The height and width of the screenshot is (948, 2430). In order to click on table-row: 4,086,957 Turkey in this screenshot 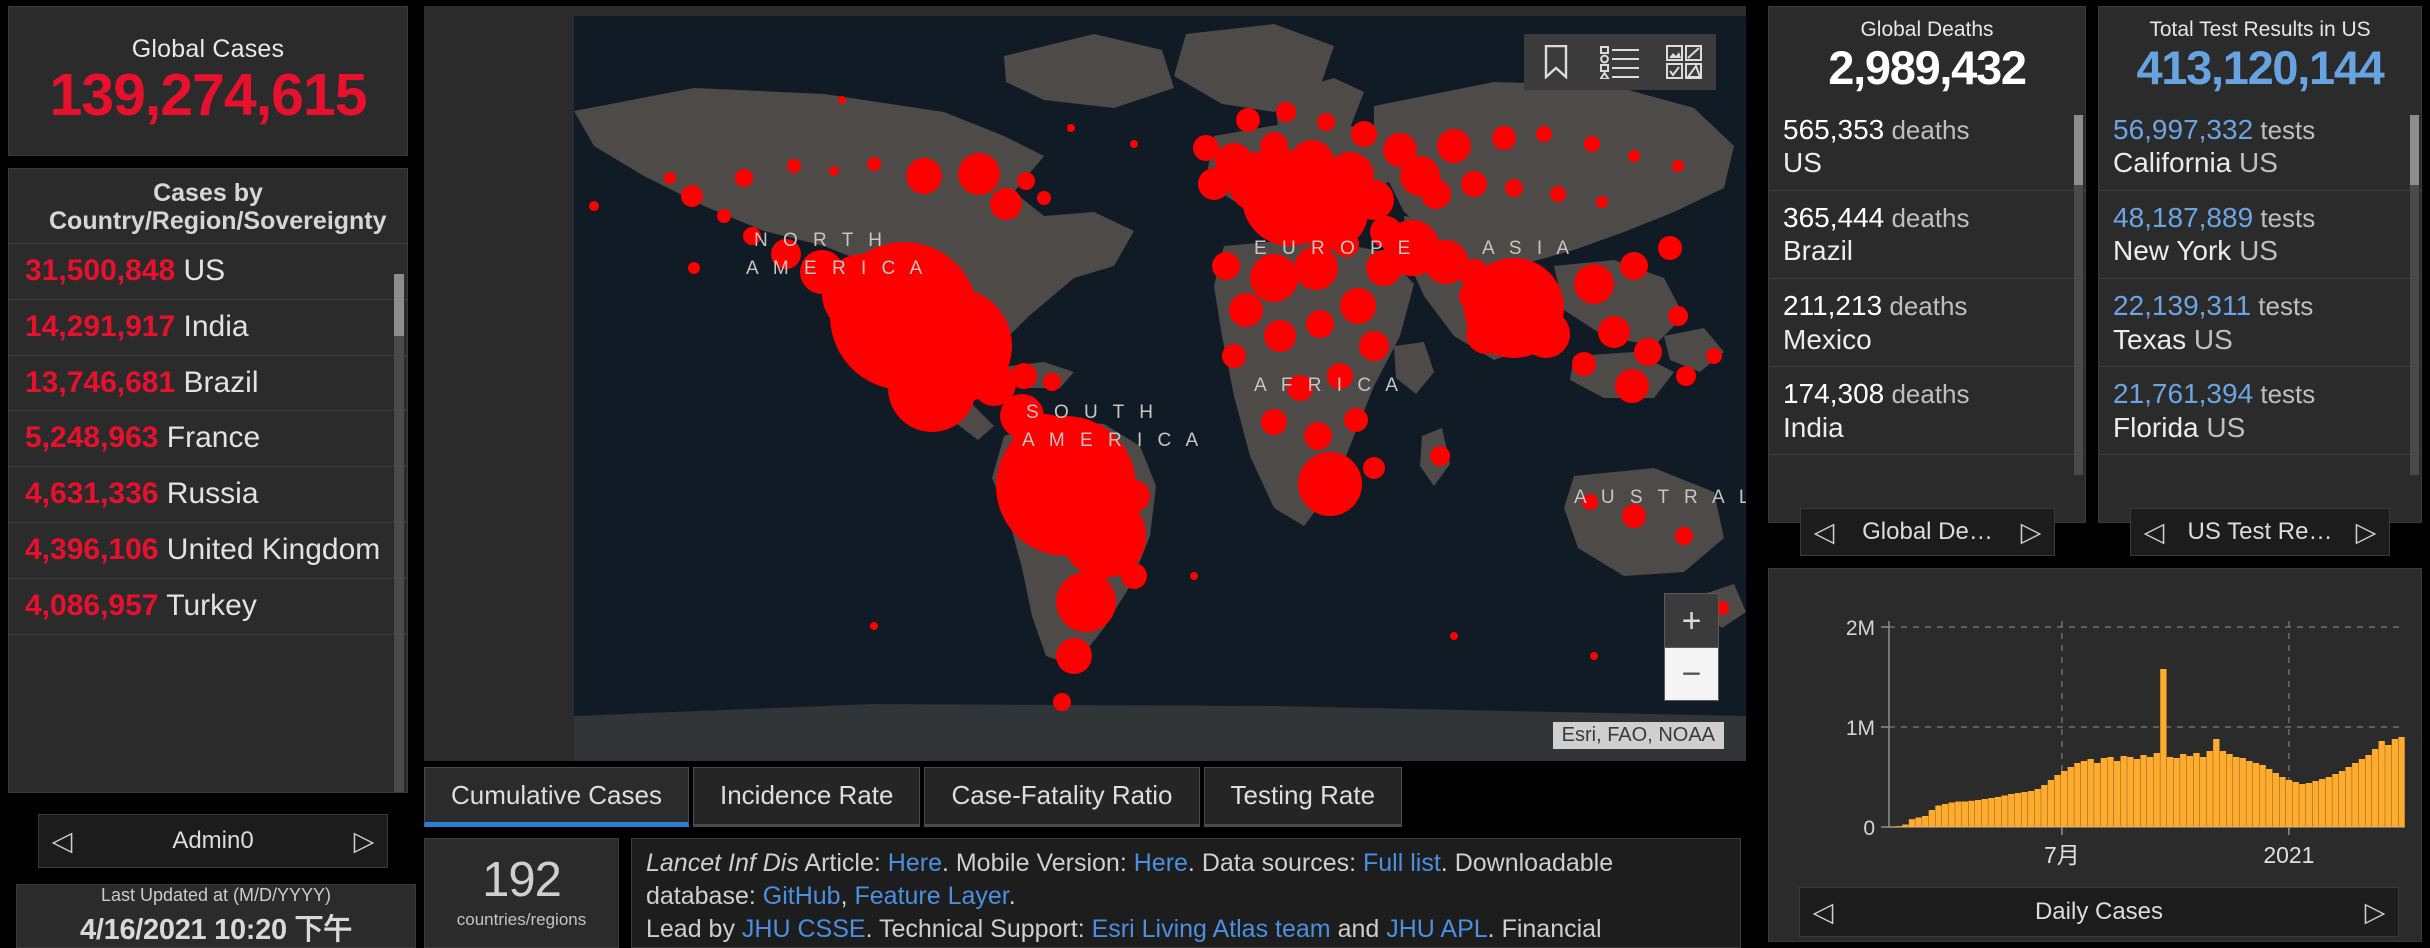, I will do `click(208, 607)`.